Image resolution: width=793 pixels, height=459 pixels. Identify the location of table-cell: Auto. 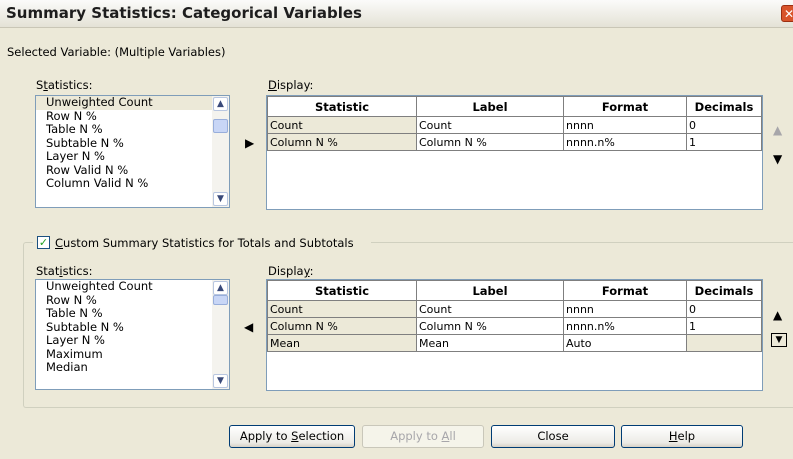
(625, 343).